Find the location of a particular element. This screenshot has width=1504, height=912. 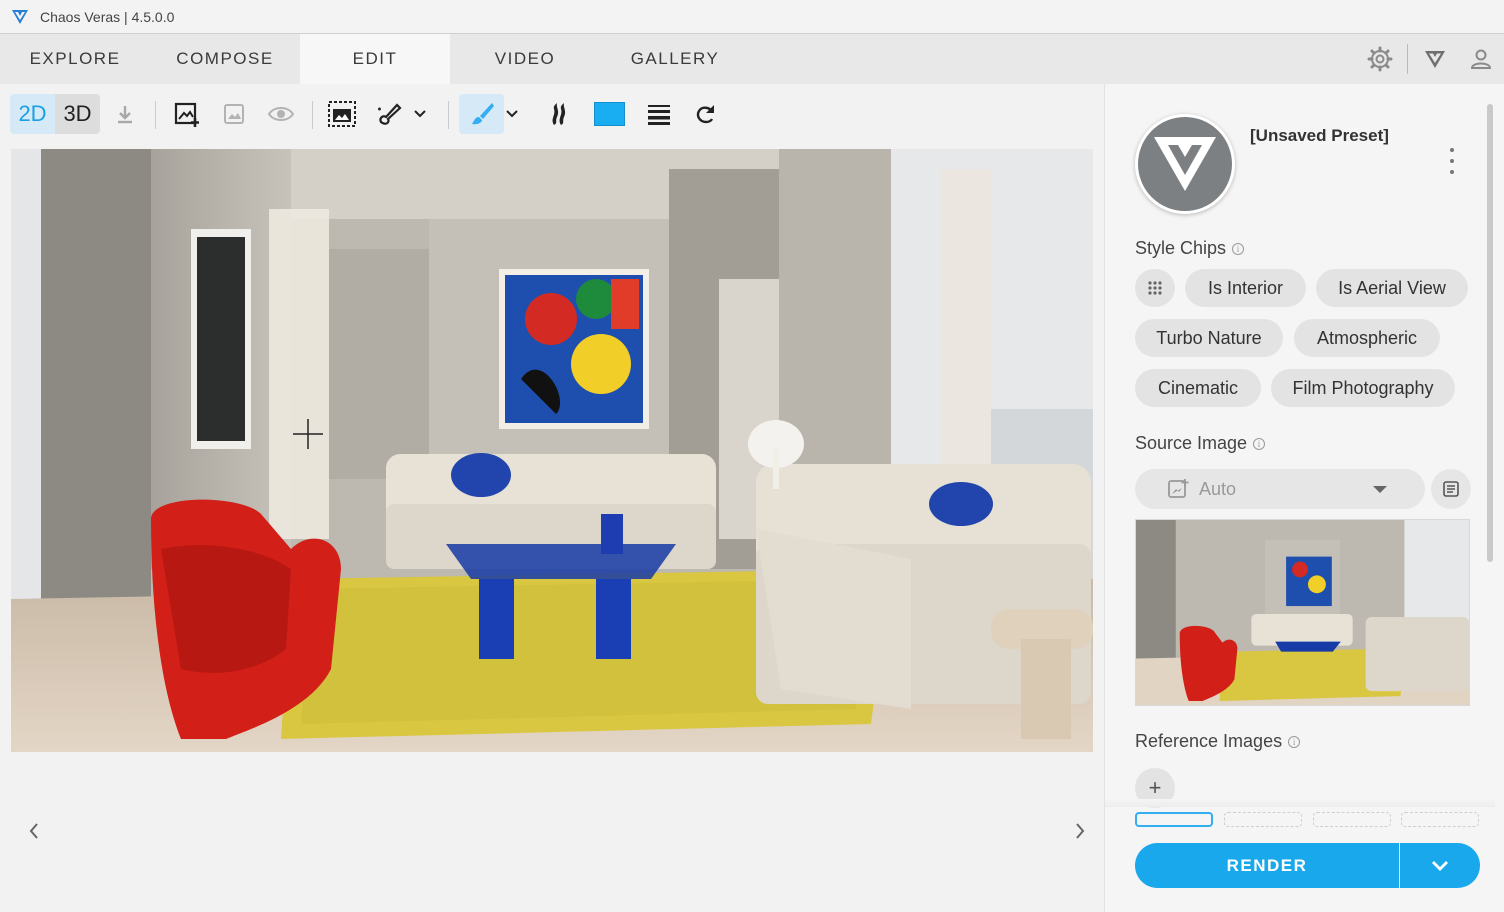

image-icon is located at coordinates (234, 114).